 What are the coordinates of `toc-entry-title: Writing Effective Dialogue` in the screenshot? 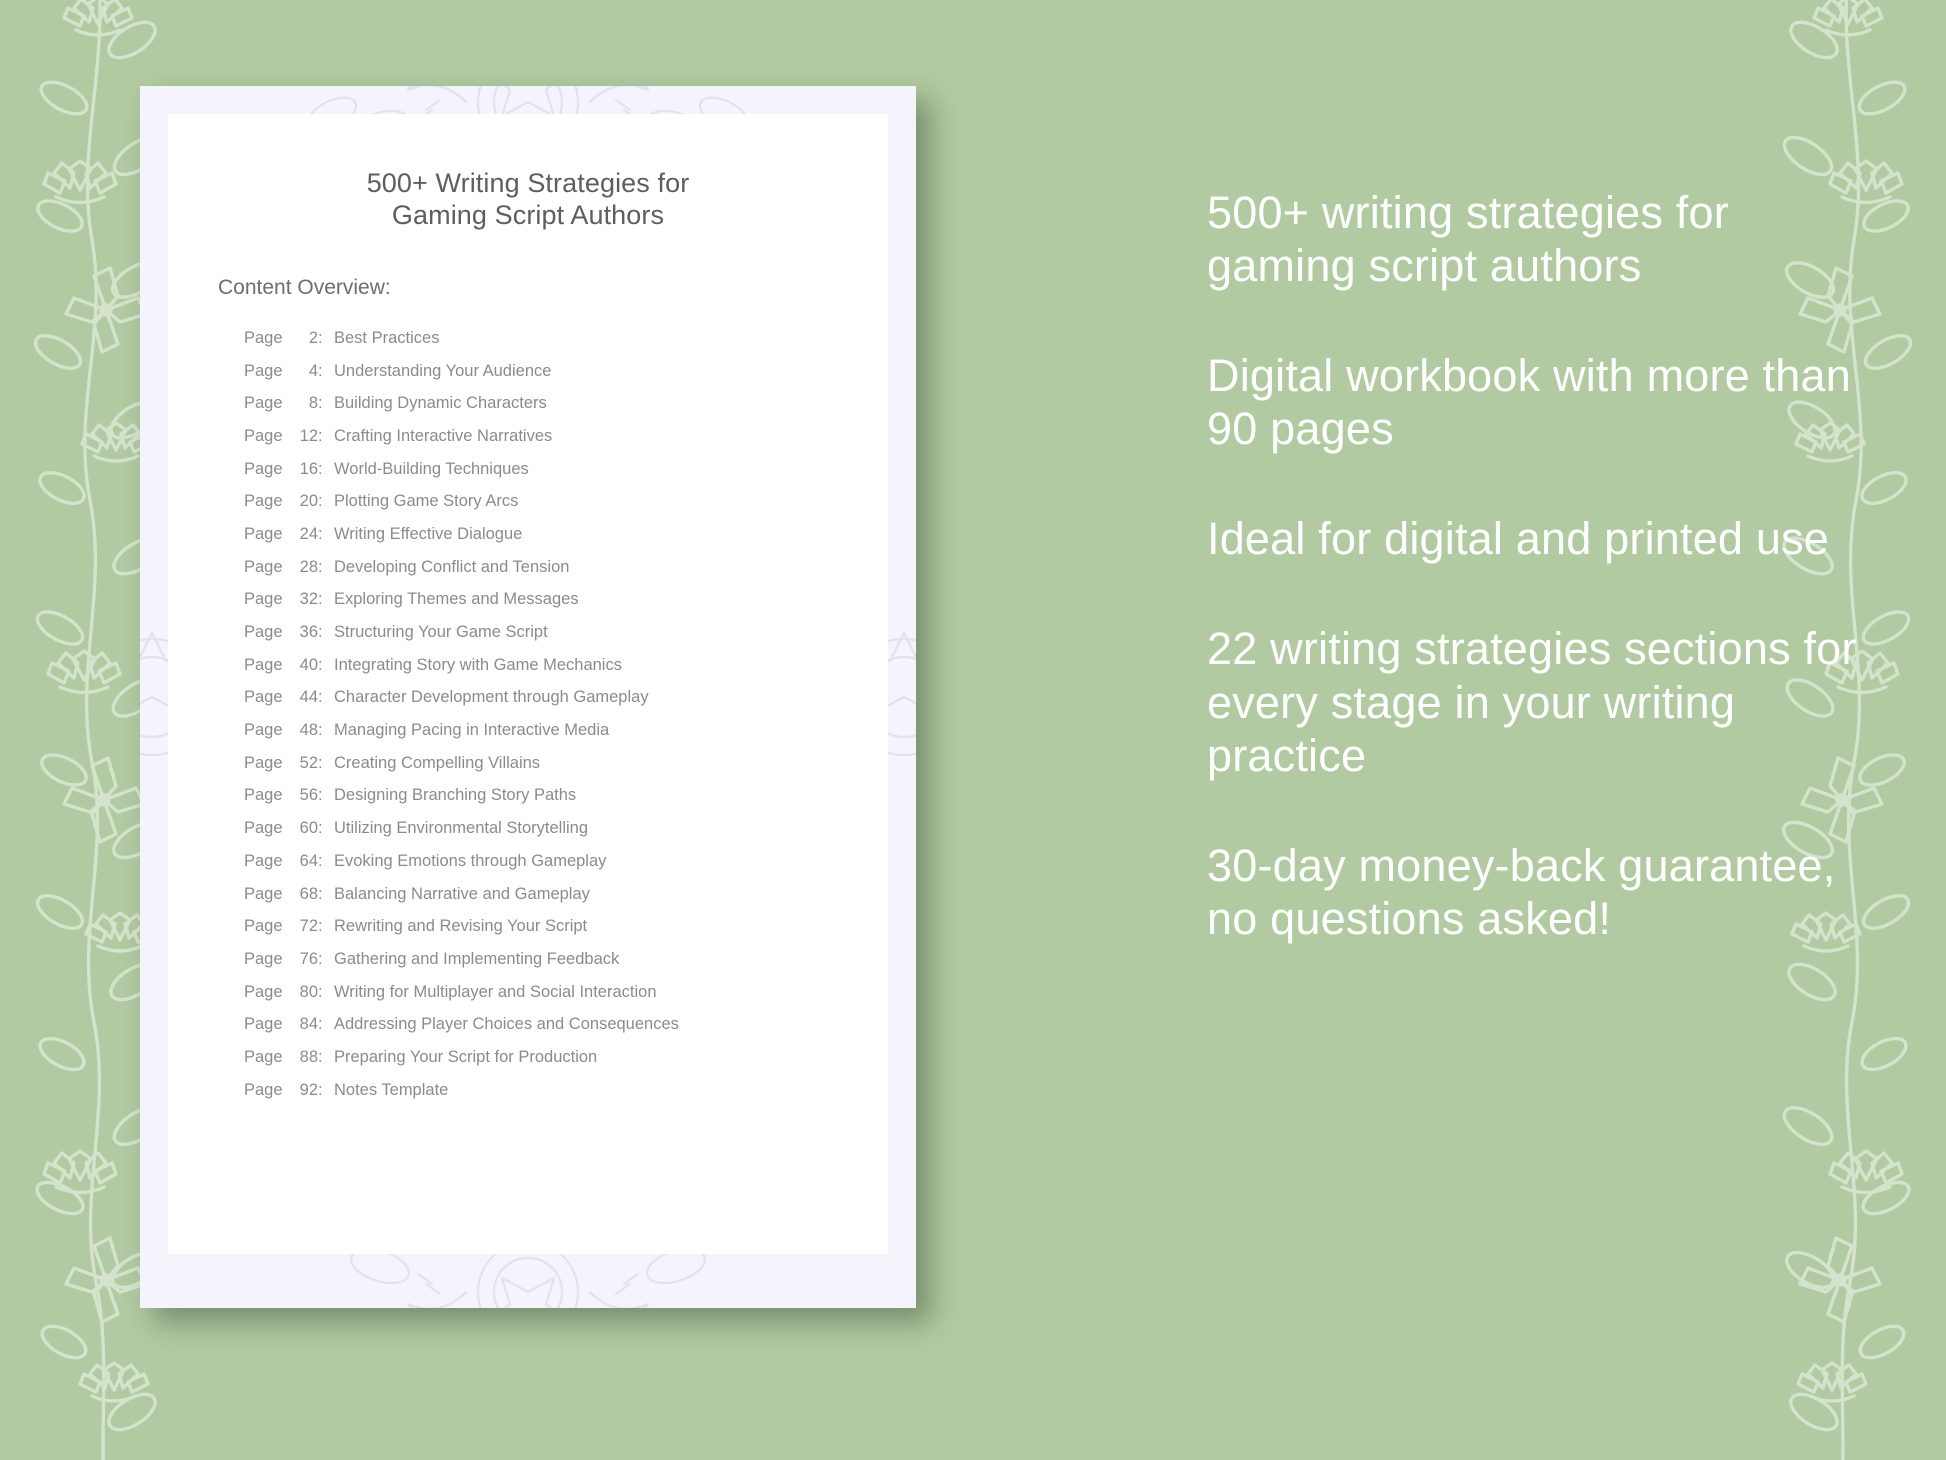 It's located at (428, 533).